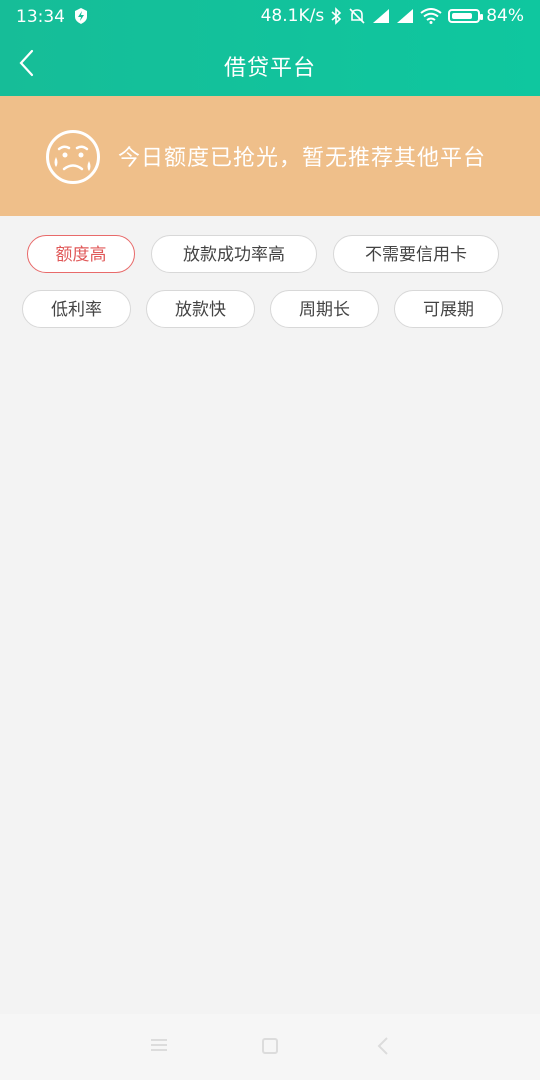 The height and width of the screenshot is (1080, 540). I want to click on tag-no-credit-card: 不需要信用卡, so click(416, 254).